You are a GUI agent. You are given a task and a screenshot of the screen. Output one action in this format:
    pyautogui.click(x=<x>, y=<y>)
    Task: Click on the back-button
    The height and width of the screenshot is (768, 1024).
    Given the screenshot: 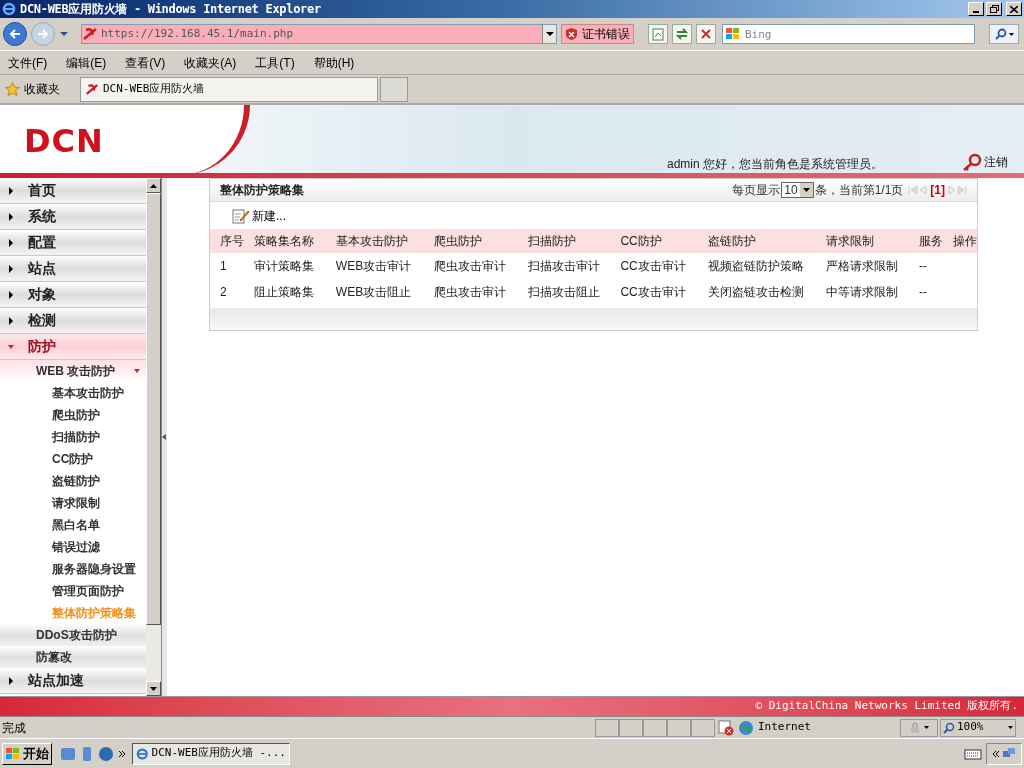 What is the action you would take?
    pyautogui.click(x=15, y=34)
    